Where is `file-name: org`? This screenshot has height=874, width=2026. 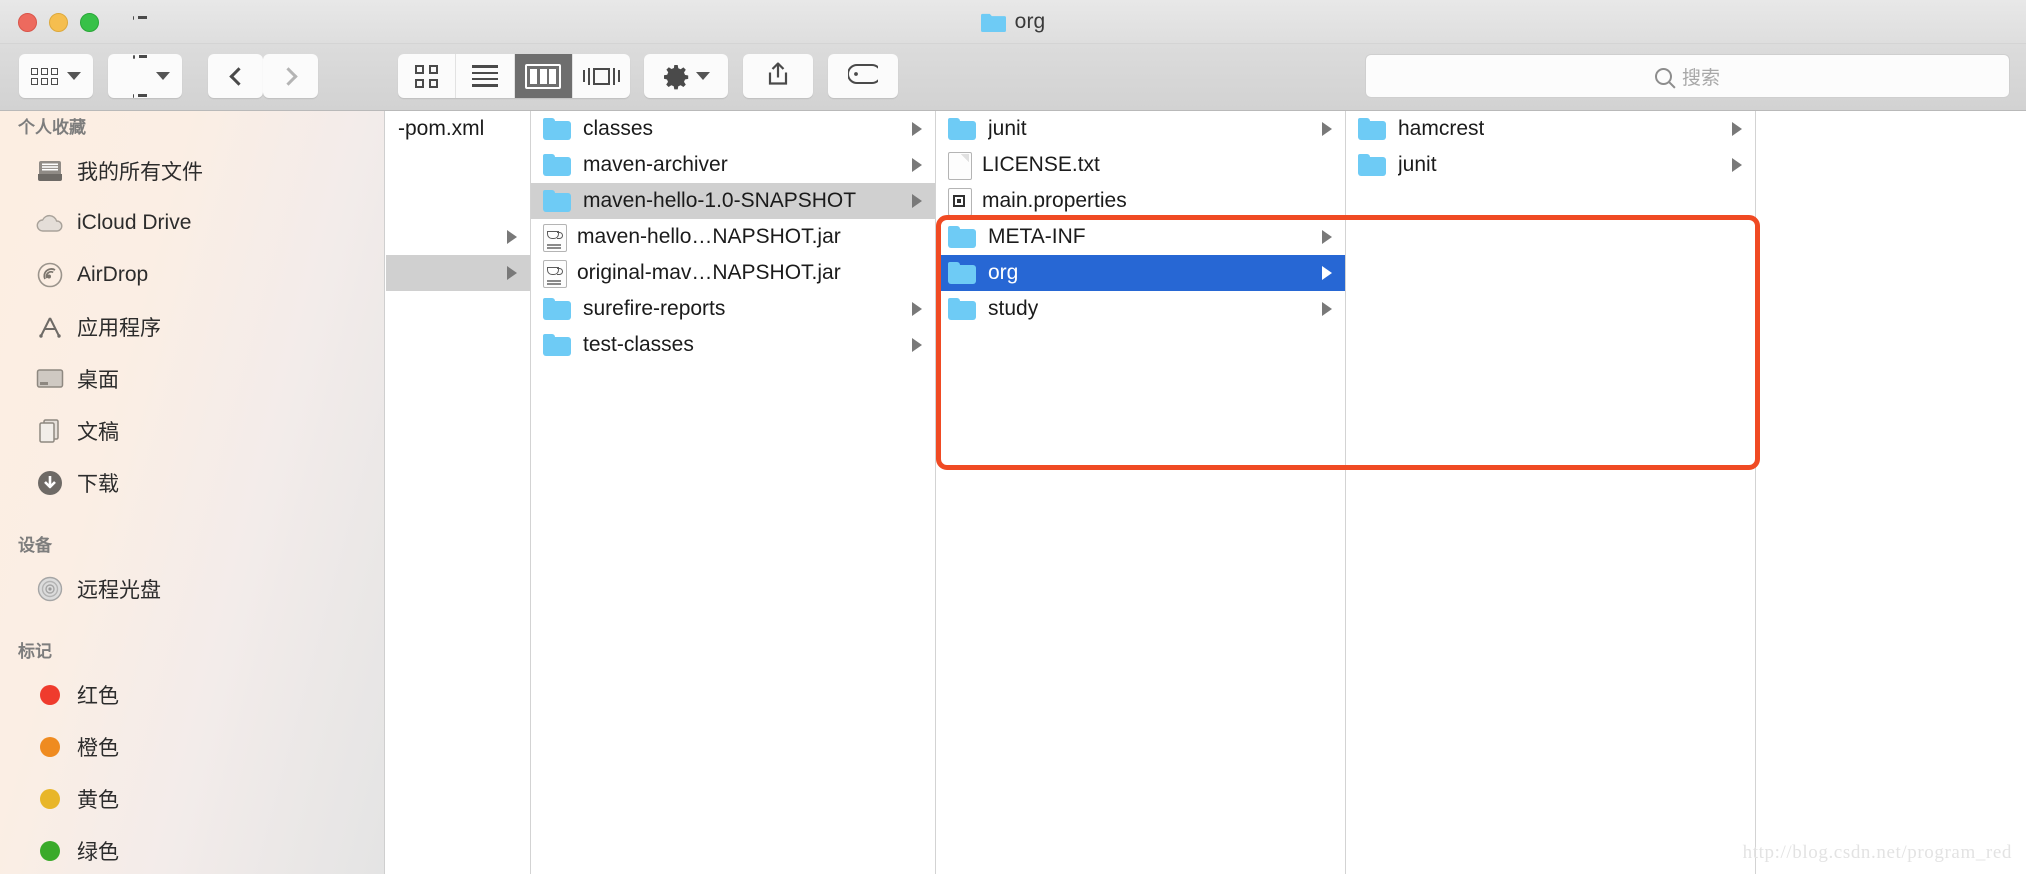
file-name: org is located at coordinates (1003, 272).